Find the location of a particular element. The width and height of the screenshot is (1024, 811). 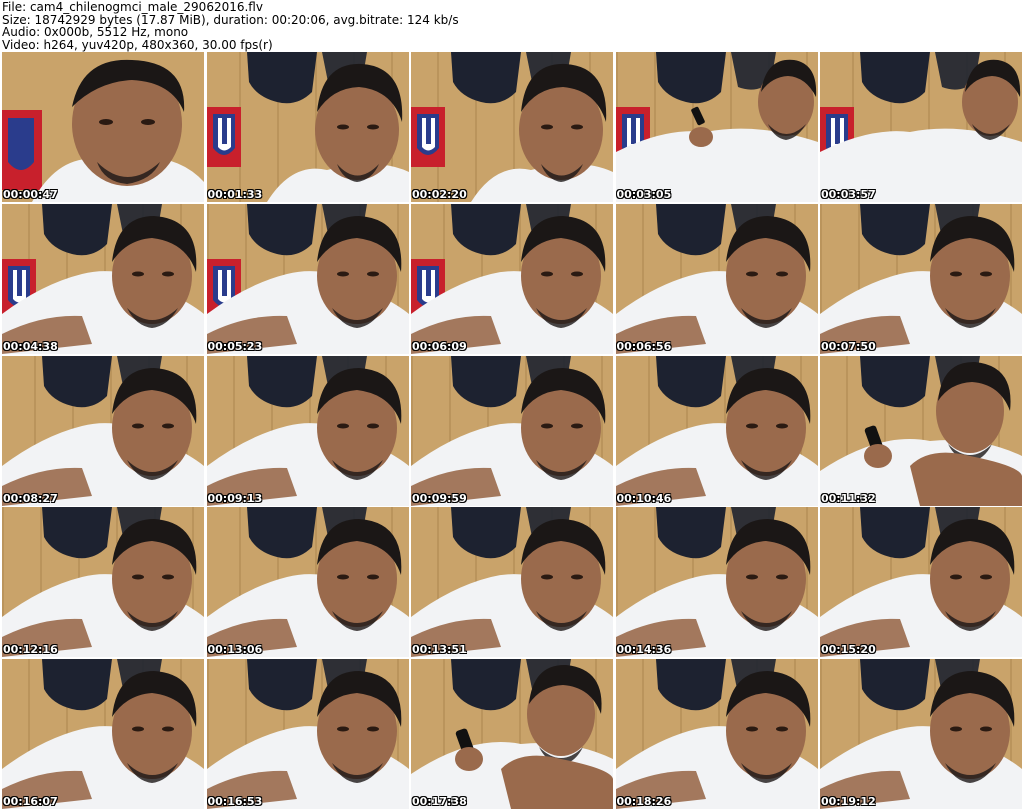

thumbnail-timestamp: 00:11:32 is located at coordinates (848, 498).